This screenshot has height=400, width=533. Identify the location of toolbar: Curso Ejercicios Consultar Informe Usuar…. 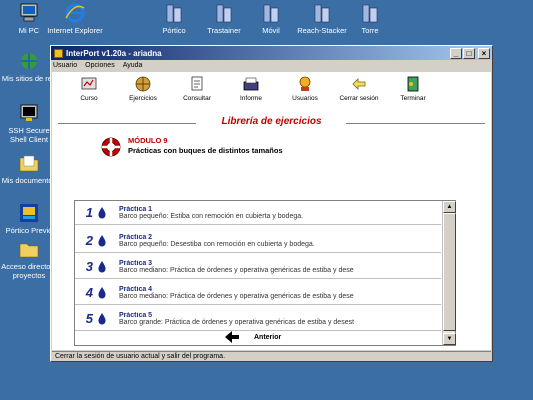
(271, 90).